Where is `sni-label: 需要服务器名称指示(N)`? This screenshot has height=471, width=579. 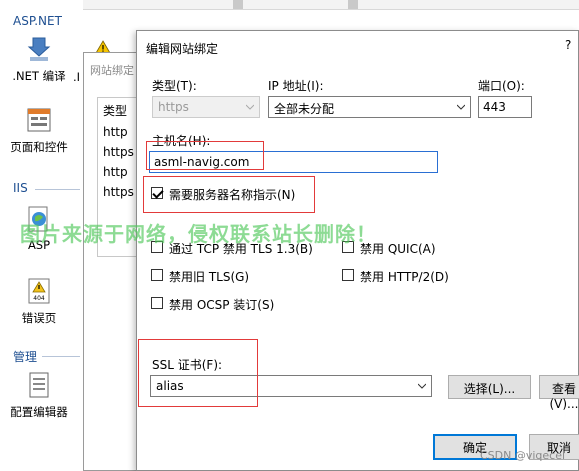 sni-label: 需要服务器名称指示(N) is located at coordinates (232, 194).